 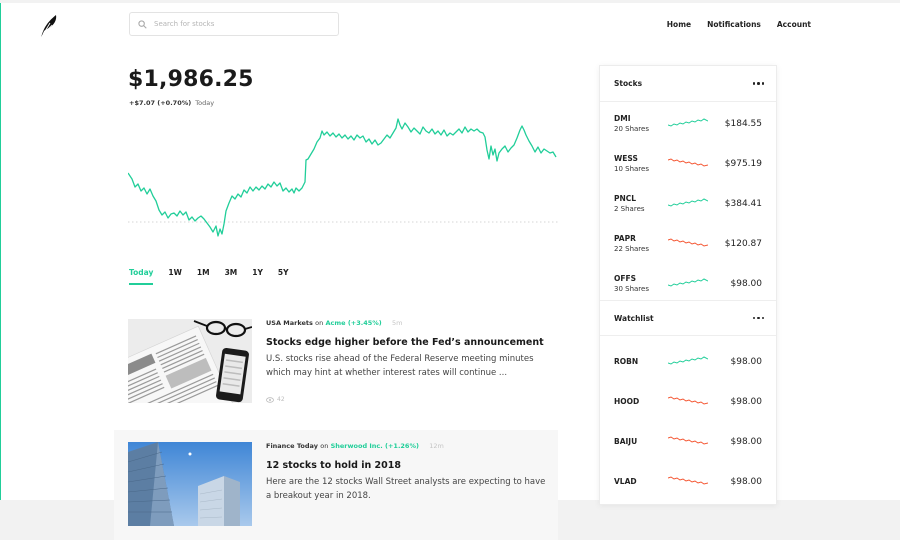 What do you see at coordinates (191, 79) in the screenshot?
I see `portfolio-value: $1,986.25` at bounding box center [191, 79].